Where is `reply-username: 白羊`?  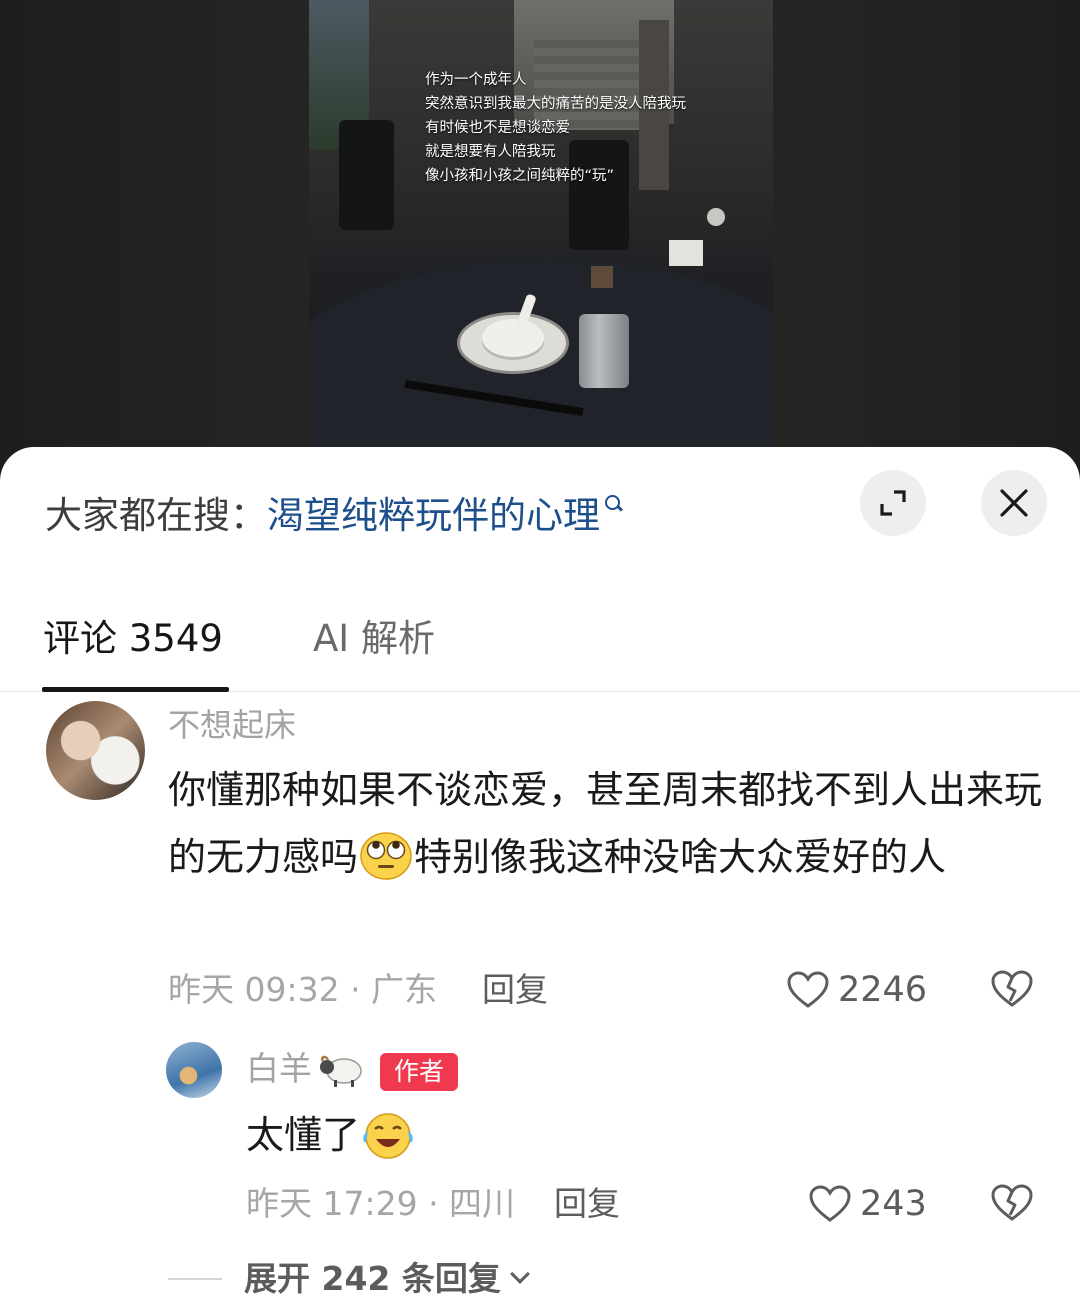 reply-username: 白羊 is located at coordinates (279, 1068).